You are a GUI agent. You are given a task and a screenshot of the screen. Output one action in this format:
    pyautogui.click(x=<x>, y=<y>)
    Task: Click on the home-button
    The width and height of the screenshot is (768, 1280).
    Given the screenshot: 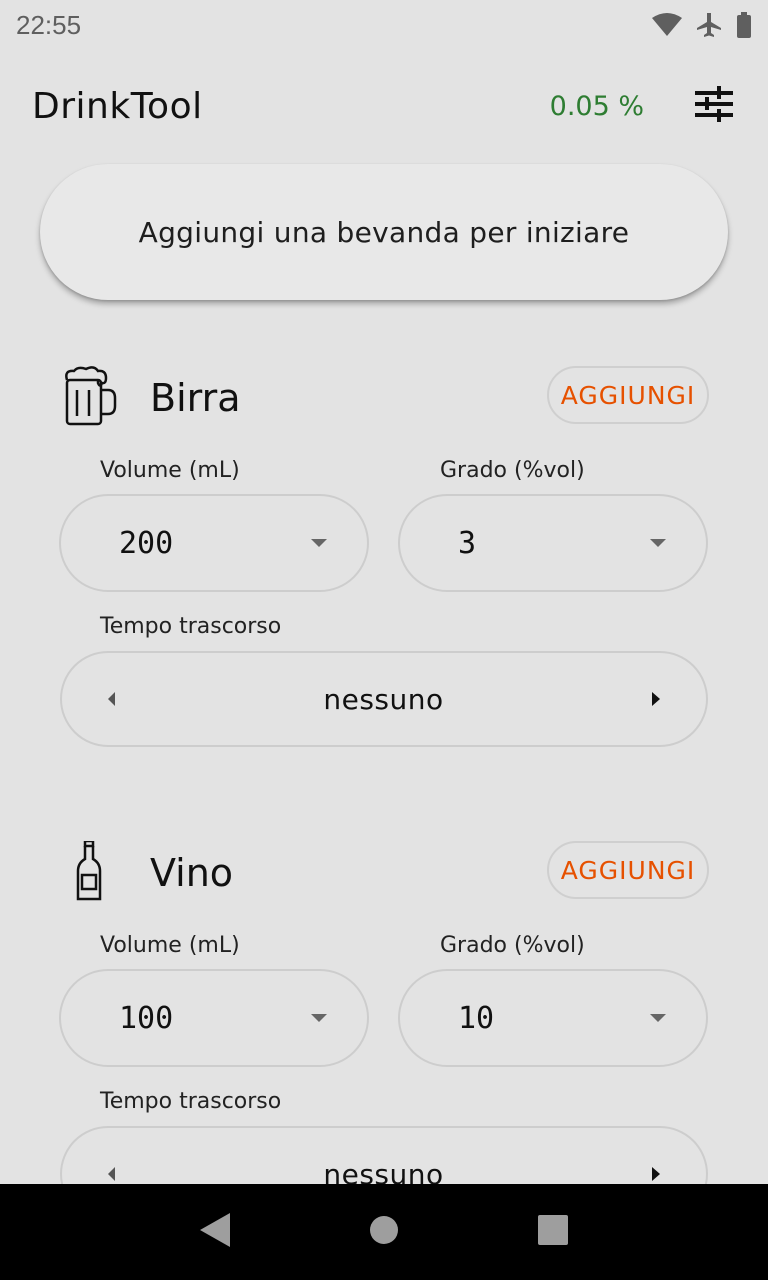 What is the action you would take?
    pyautogui.click(x=384, y=1232)
    